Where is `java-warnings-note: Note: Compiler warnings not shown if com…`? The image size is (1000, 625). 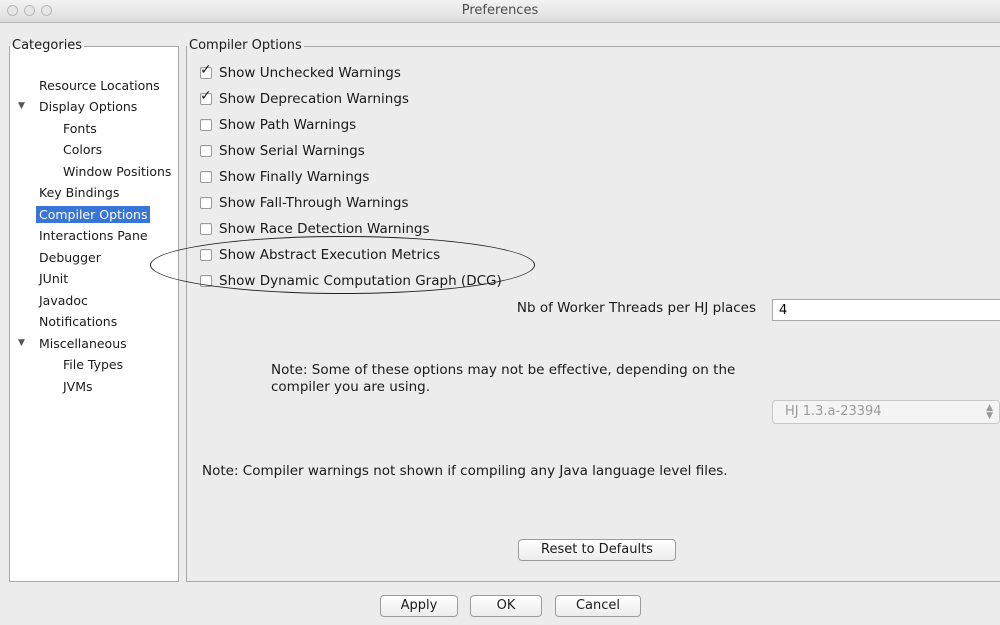
java-warnings-note: Note: Compiler warnings not shown if com… is located at coordinates (465, 471).